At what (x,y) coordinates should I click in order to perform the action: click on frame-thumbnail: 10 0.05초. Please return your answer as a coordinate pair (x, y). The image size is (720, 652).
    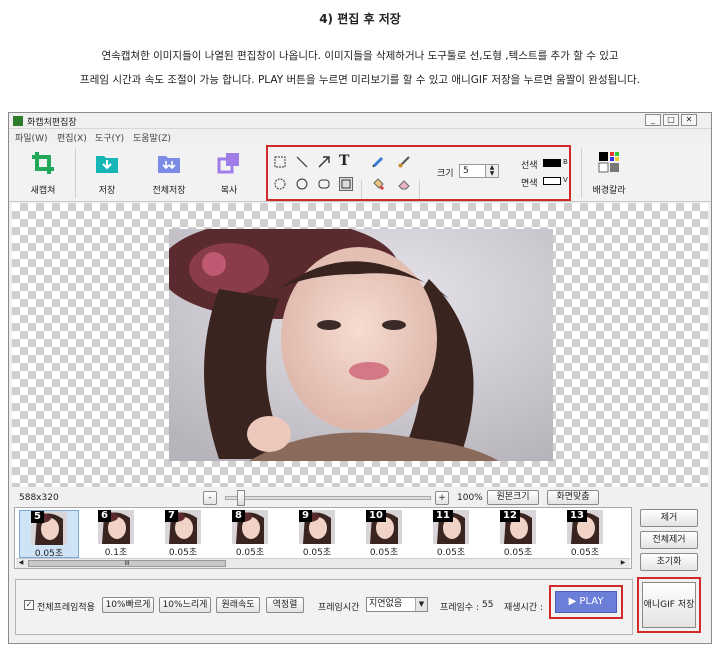
    Looking at the image, I should click on (384, 534).